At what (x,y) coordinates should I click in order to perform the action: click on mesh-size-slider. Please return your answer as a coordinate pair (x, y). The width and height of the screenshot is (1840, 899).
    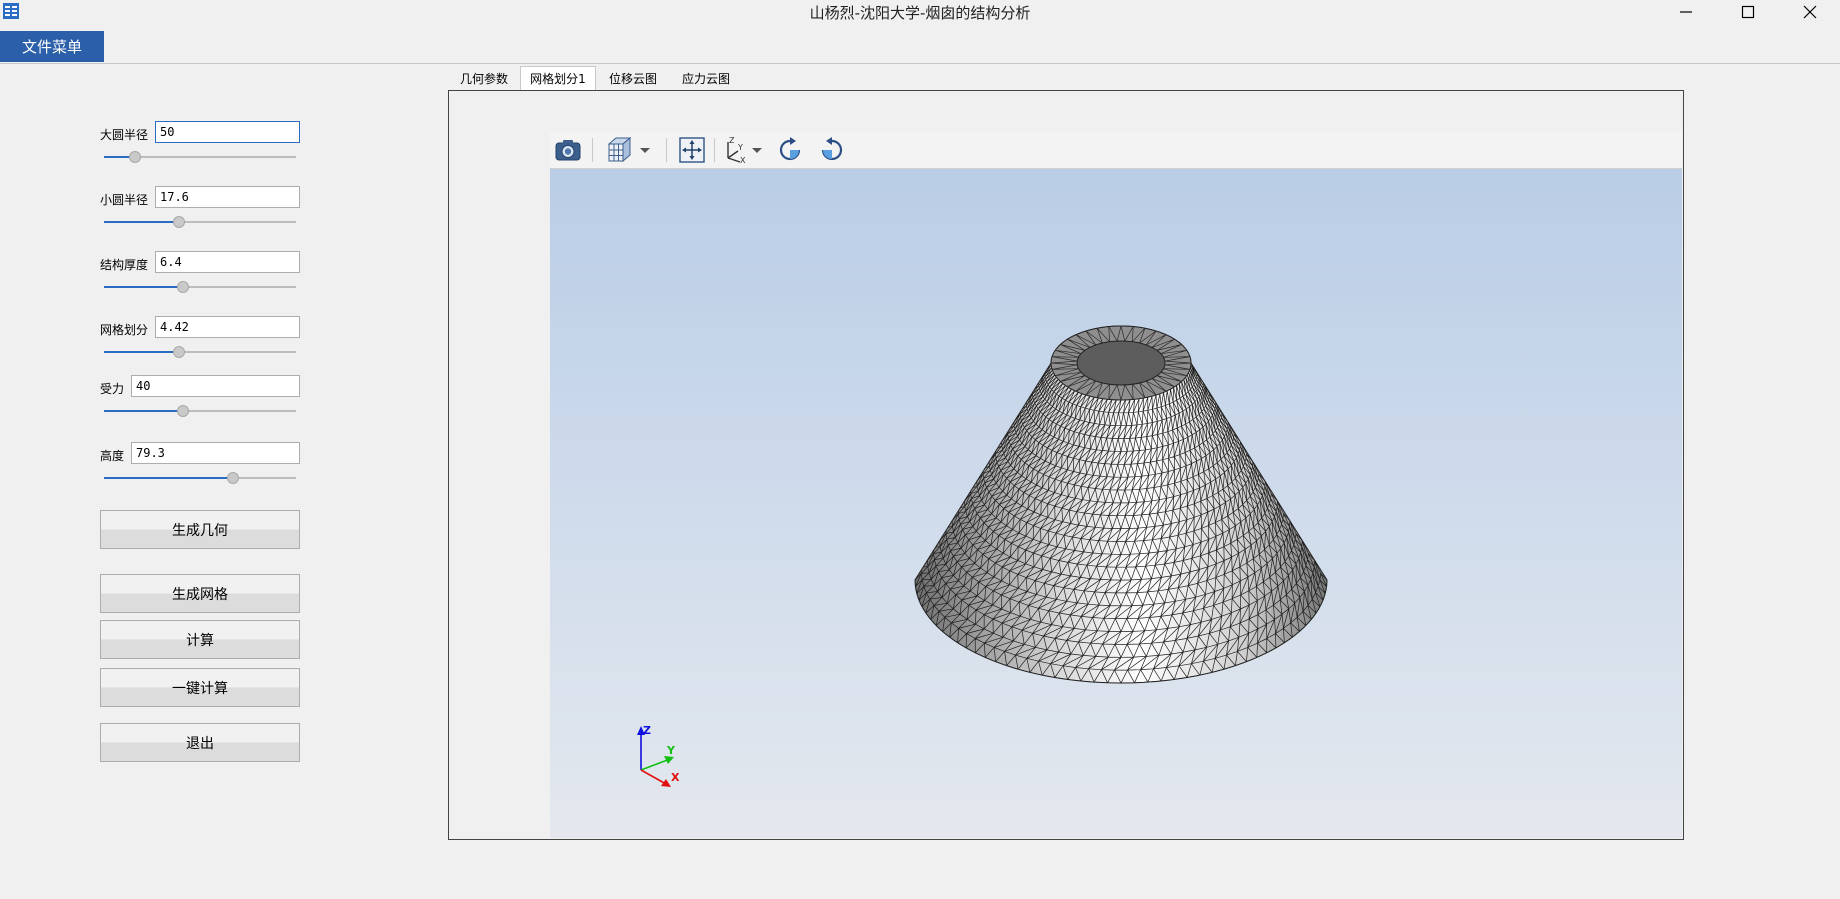
    Looking at the image, I should click on (200, 352).